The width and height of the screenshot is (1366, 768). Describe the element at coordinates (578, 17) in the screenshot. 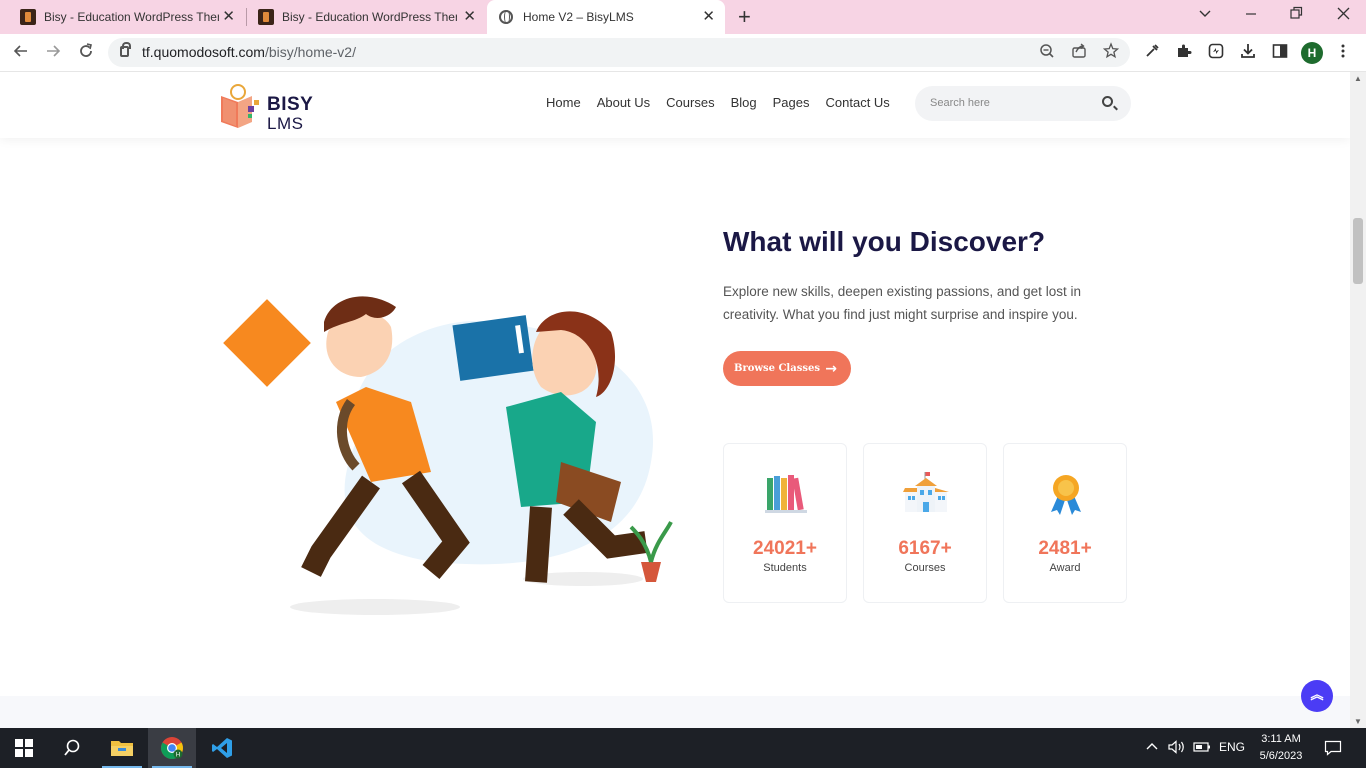

I see `tab-title: Home V2 – BisyLMS` at that location.